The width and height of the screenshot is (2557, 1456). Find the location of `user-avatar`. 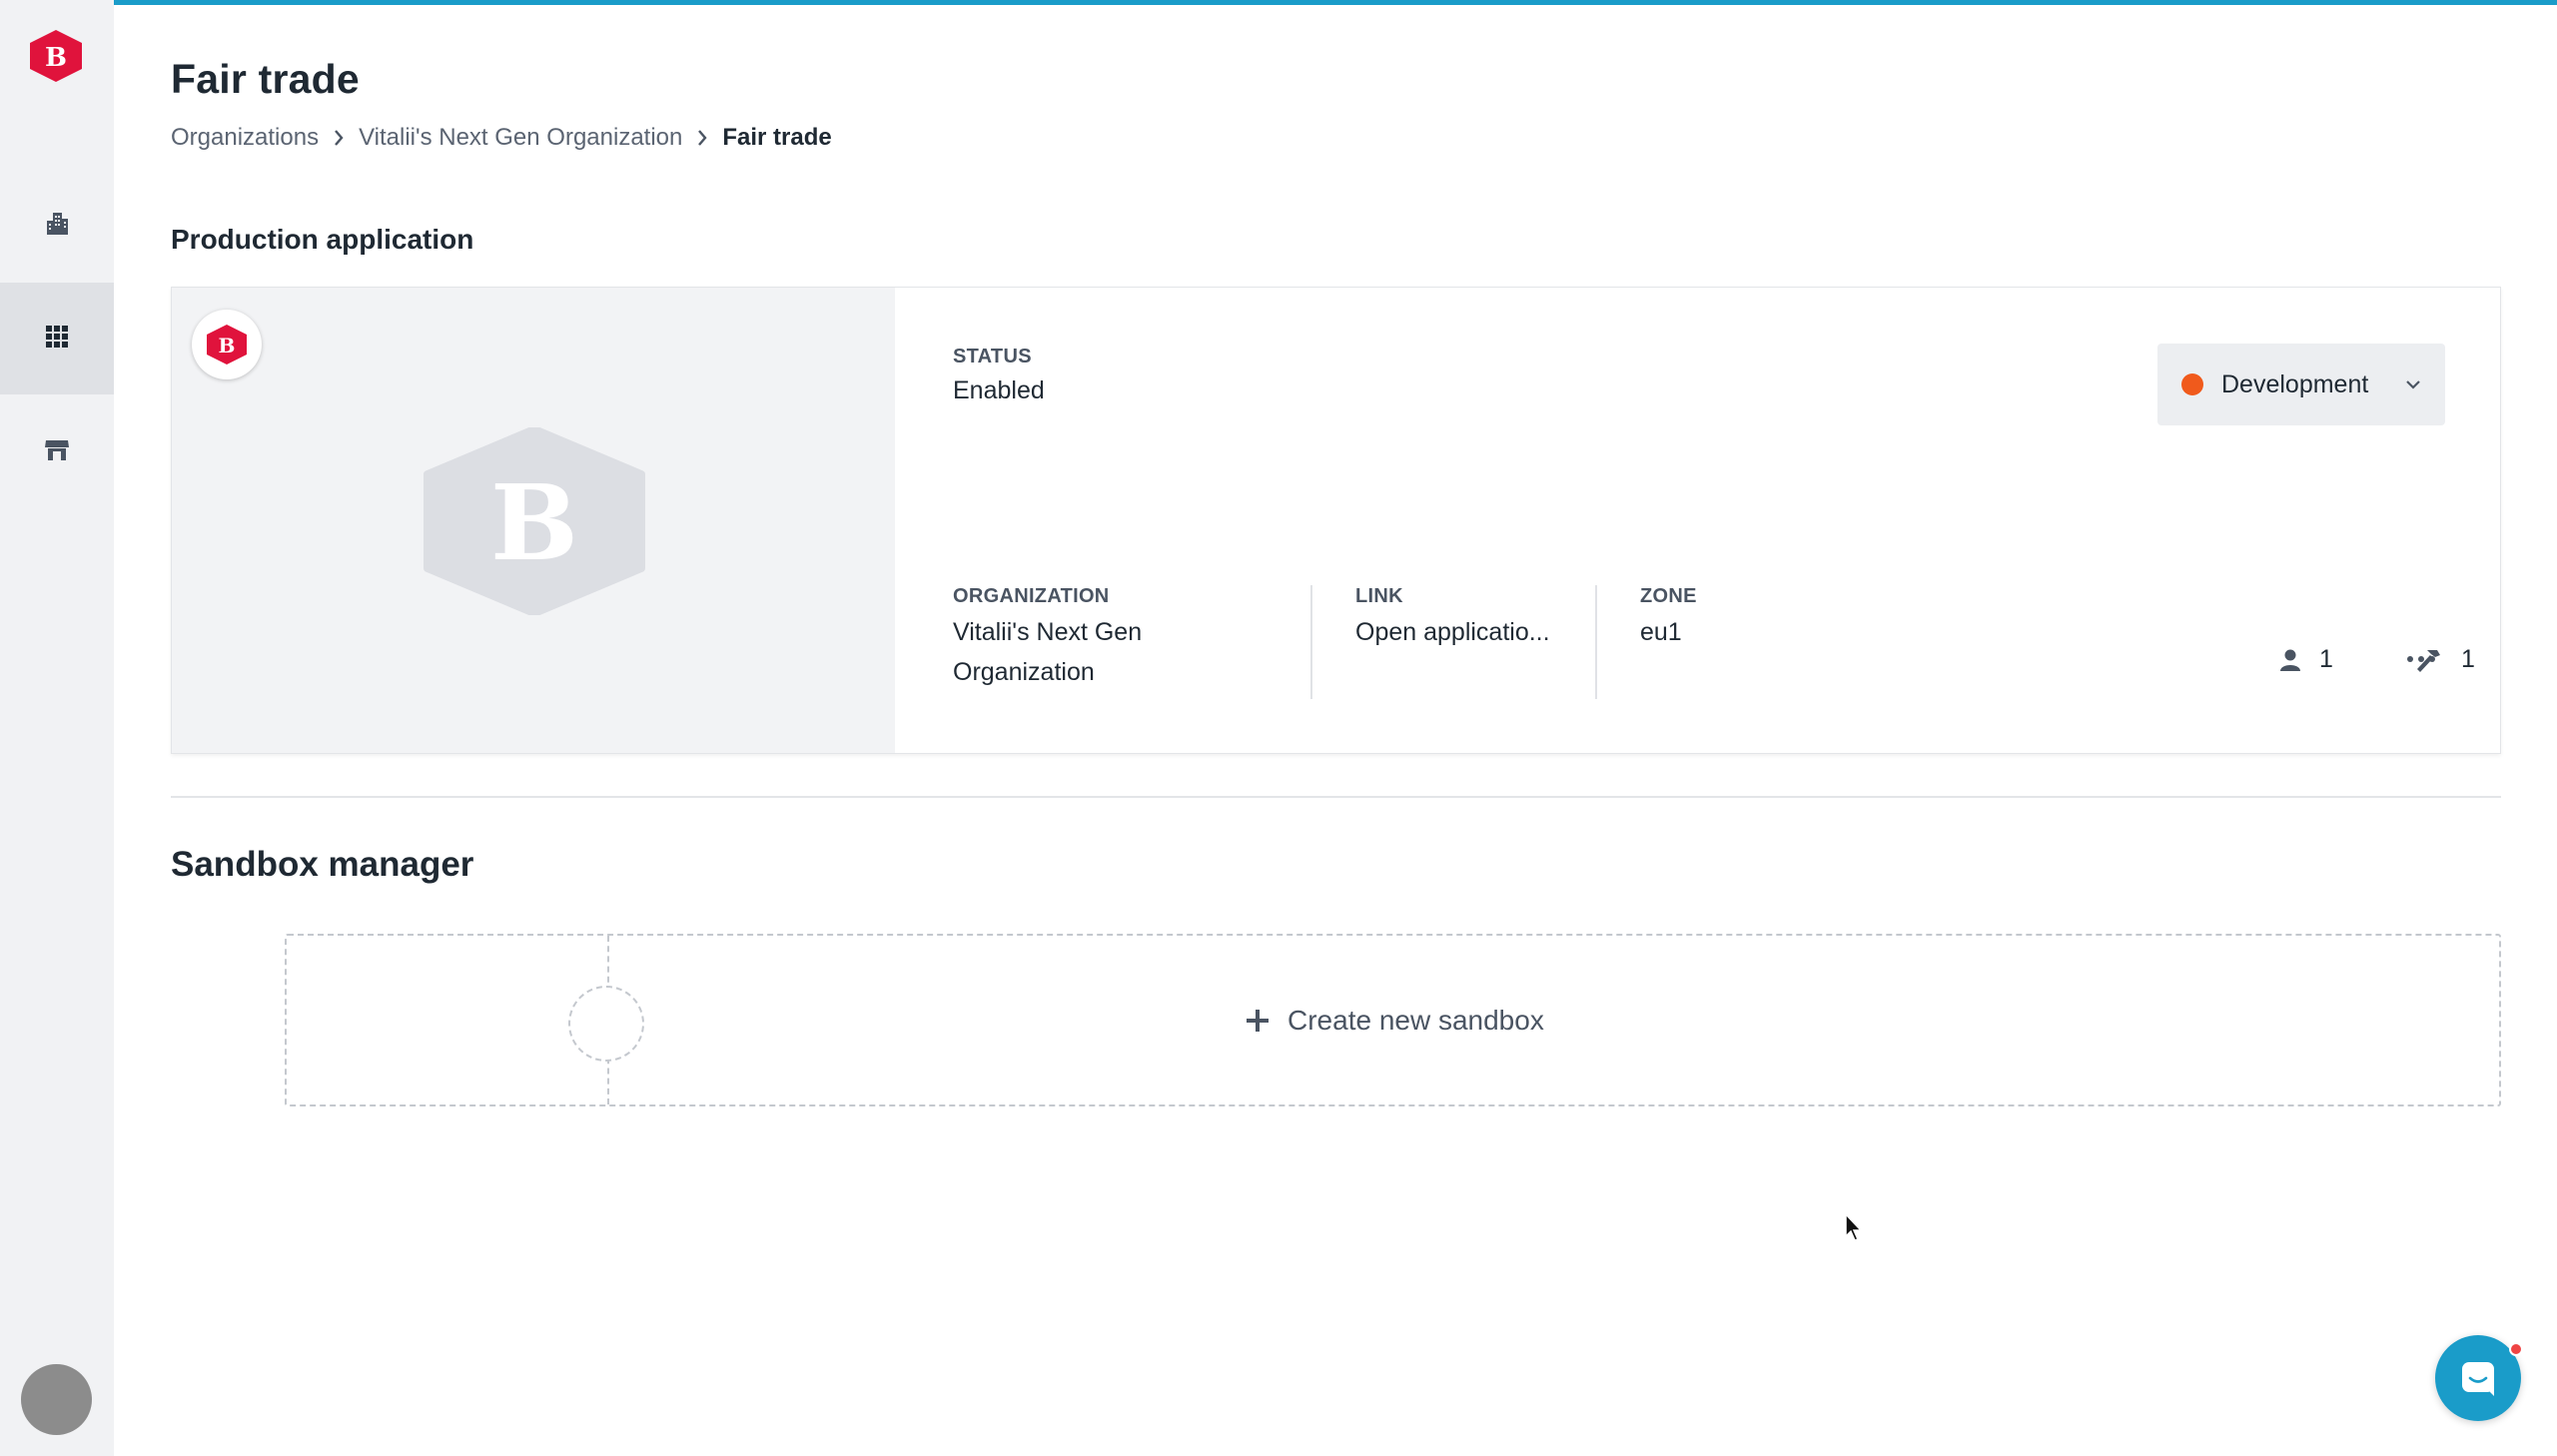

user-avatar is located at coordinates (56, 1399).